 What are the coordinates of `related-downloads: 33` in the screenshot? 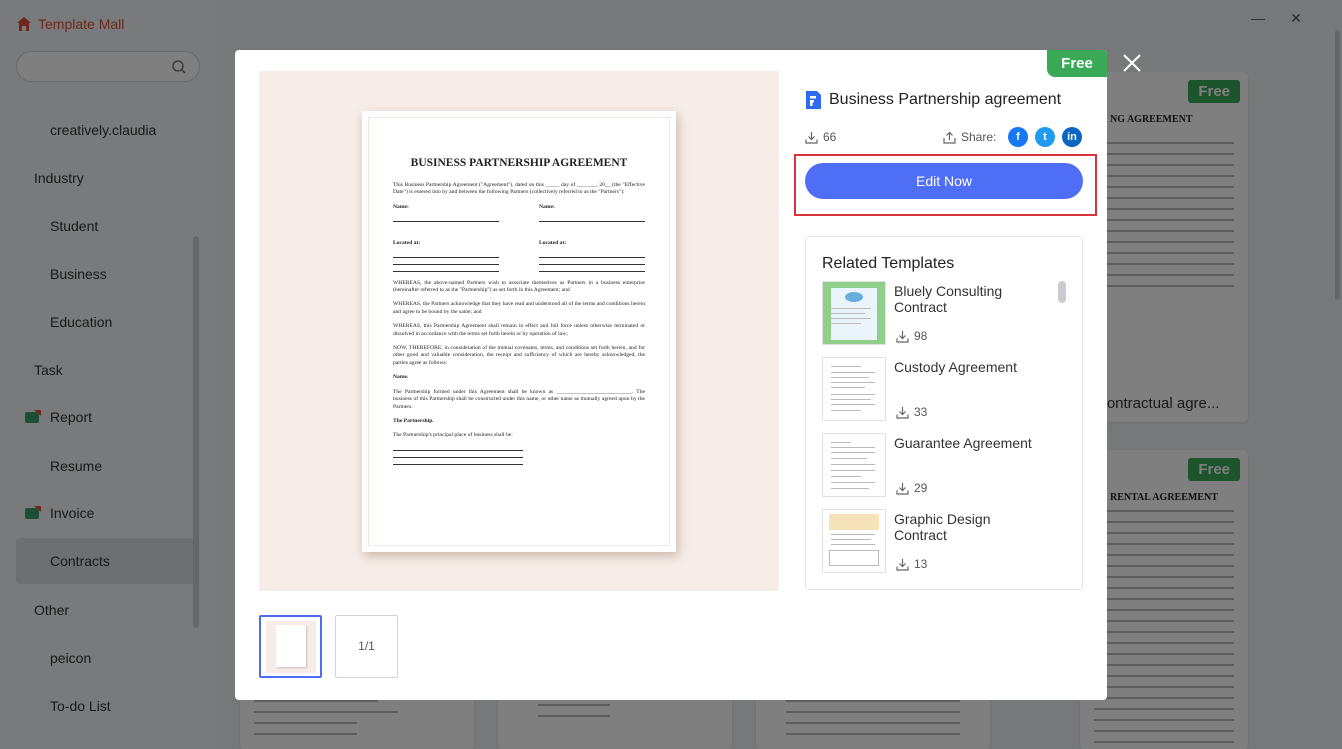 It's located at (911, 412).